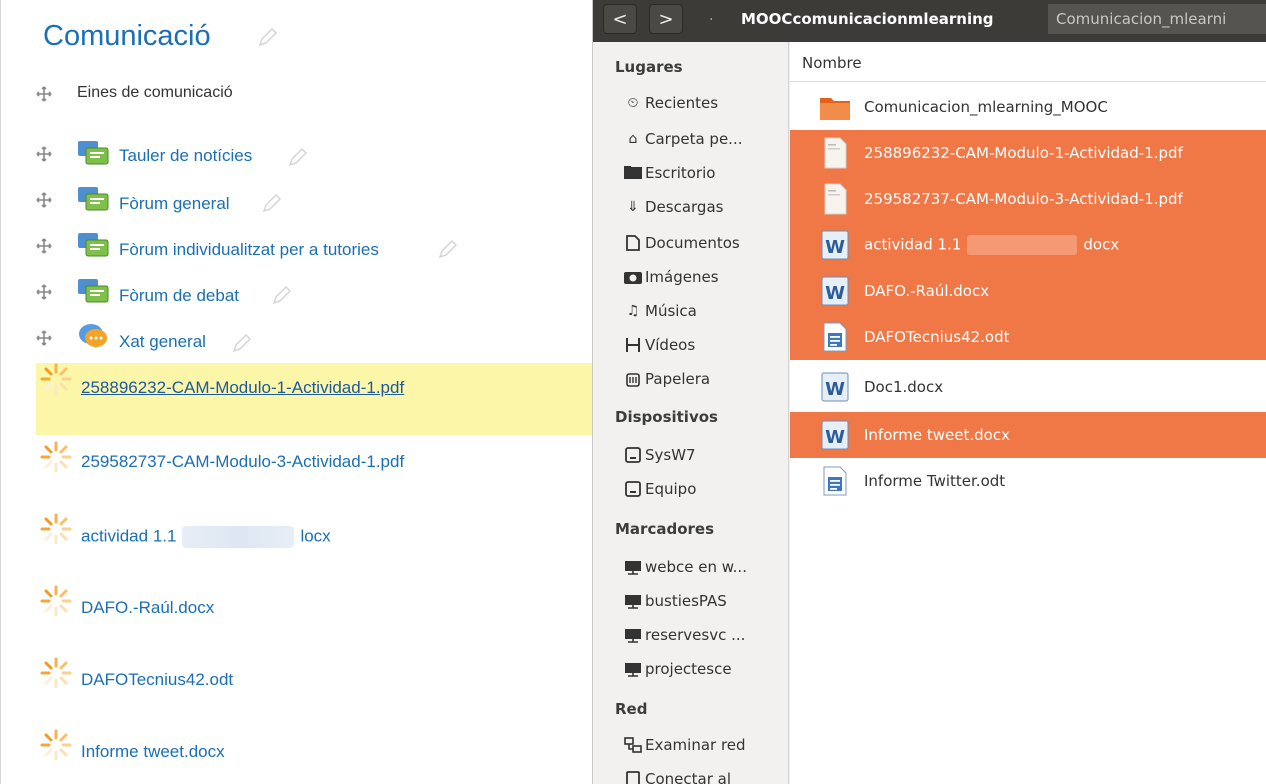 The width and height of the screenshot is (1266, 784). What do you see at coordinates (1101, 244) in the screenshot?
I see `file-name-end: docx` at bounding box center [1101, 244].